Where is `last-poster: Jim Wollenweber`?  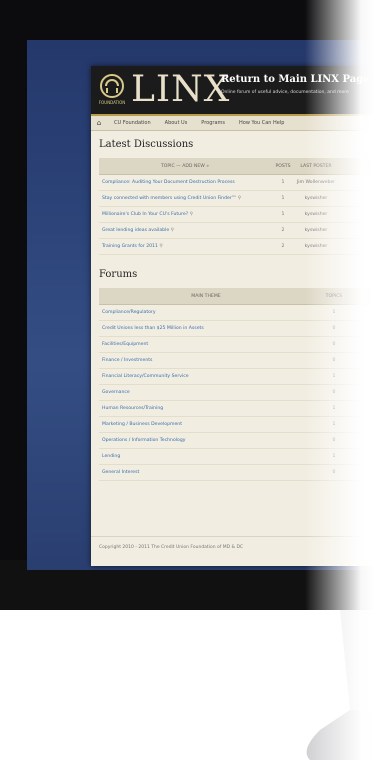
last-poster: Jim Wollenweber is located at coordinates (316, 182).